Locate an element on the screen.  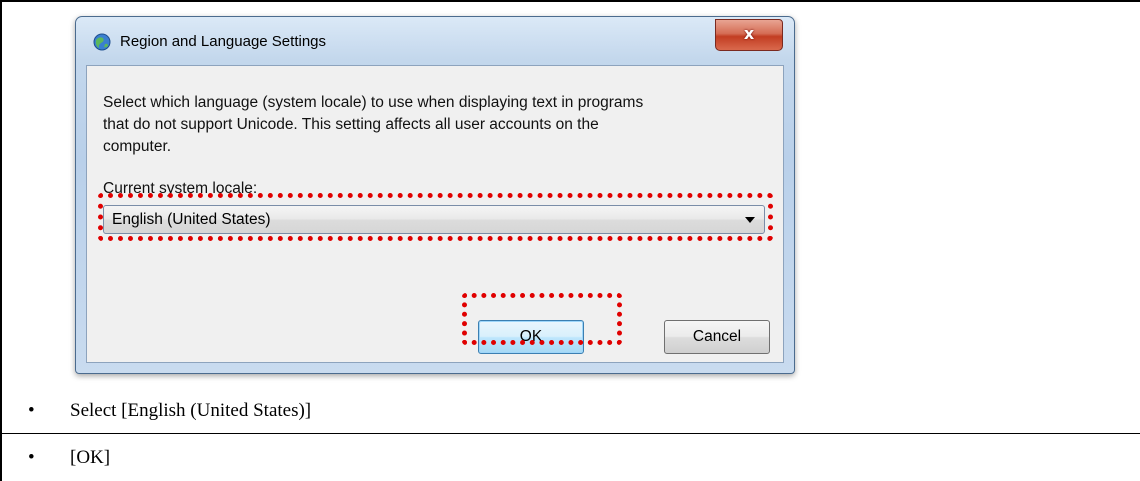
globe-icon is located at coordinates (102, 42).